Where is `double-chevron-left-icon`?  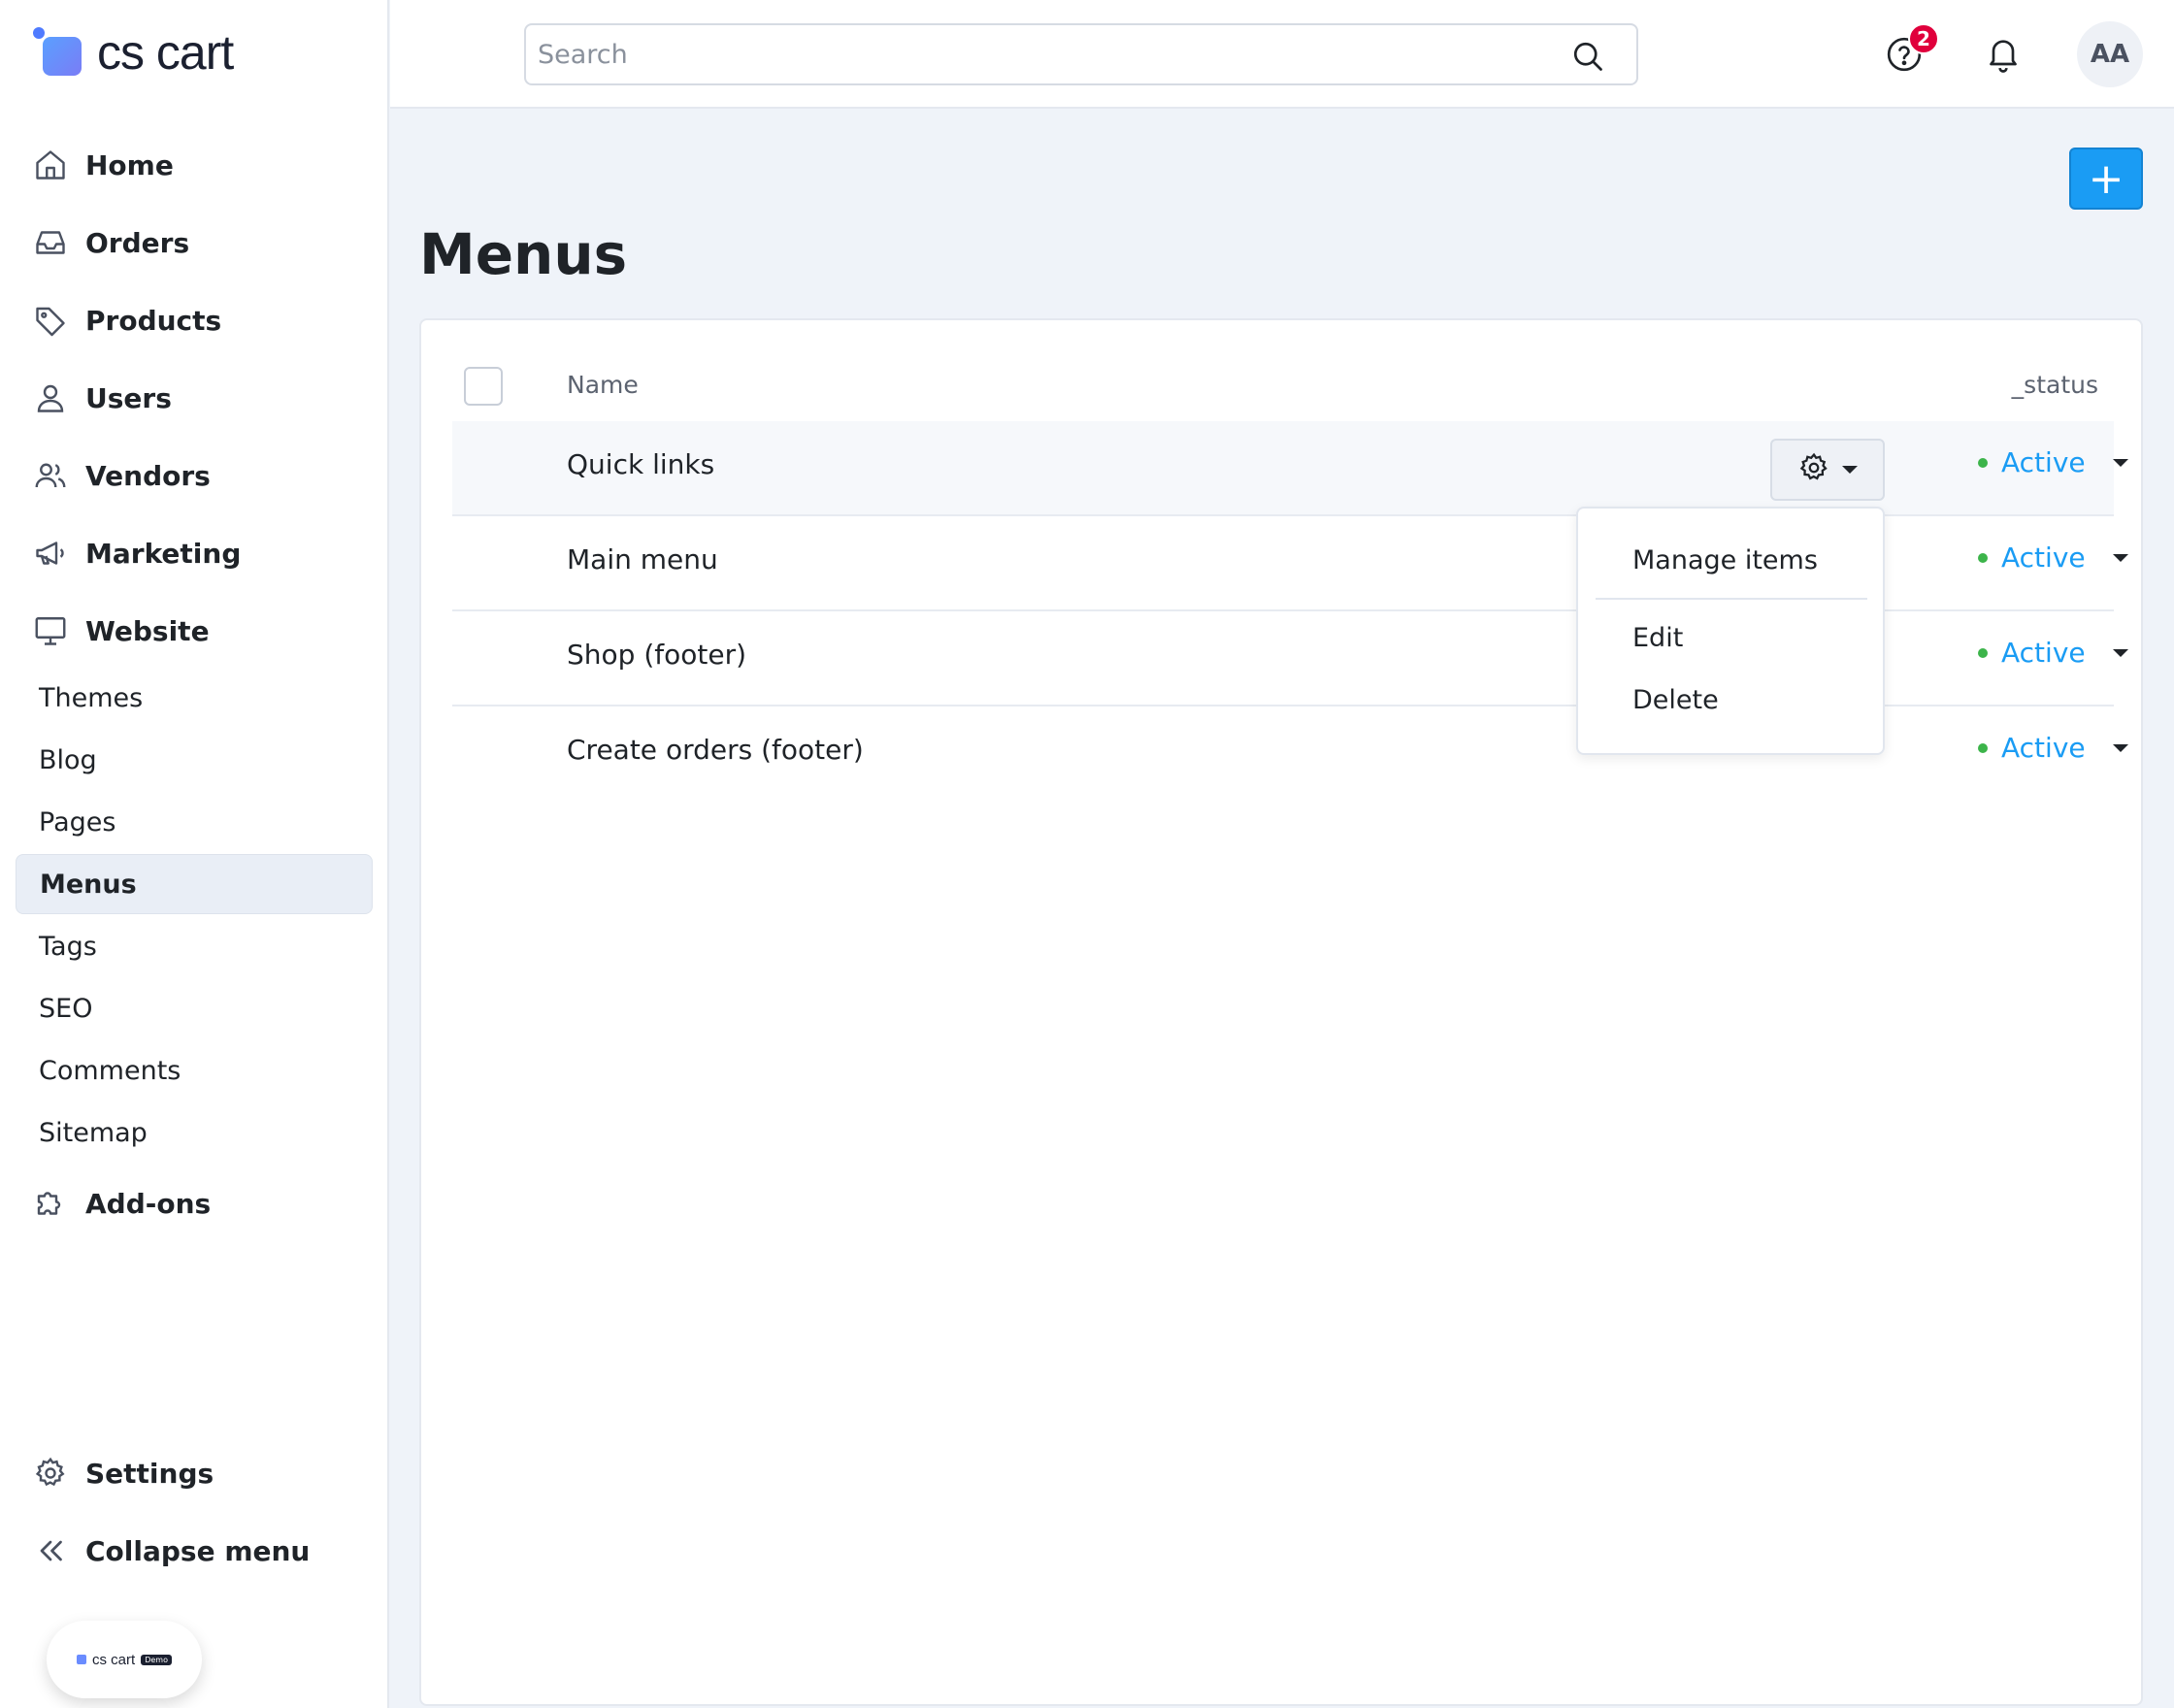 double-chevron-left-icon is located at coordinates (50, 1550).